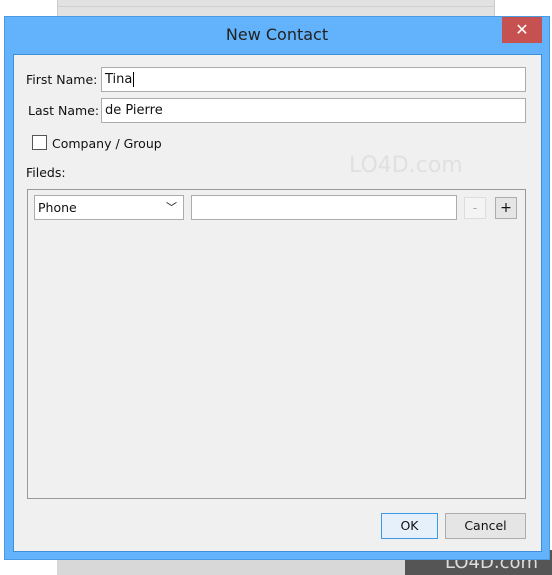  I want to click on ok-button: OK, so click(409, 526).